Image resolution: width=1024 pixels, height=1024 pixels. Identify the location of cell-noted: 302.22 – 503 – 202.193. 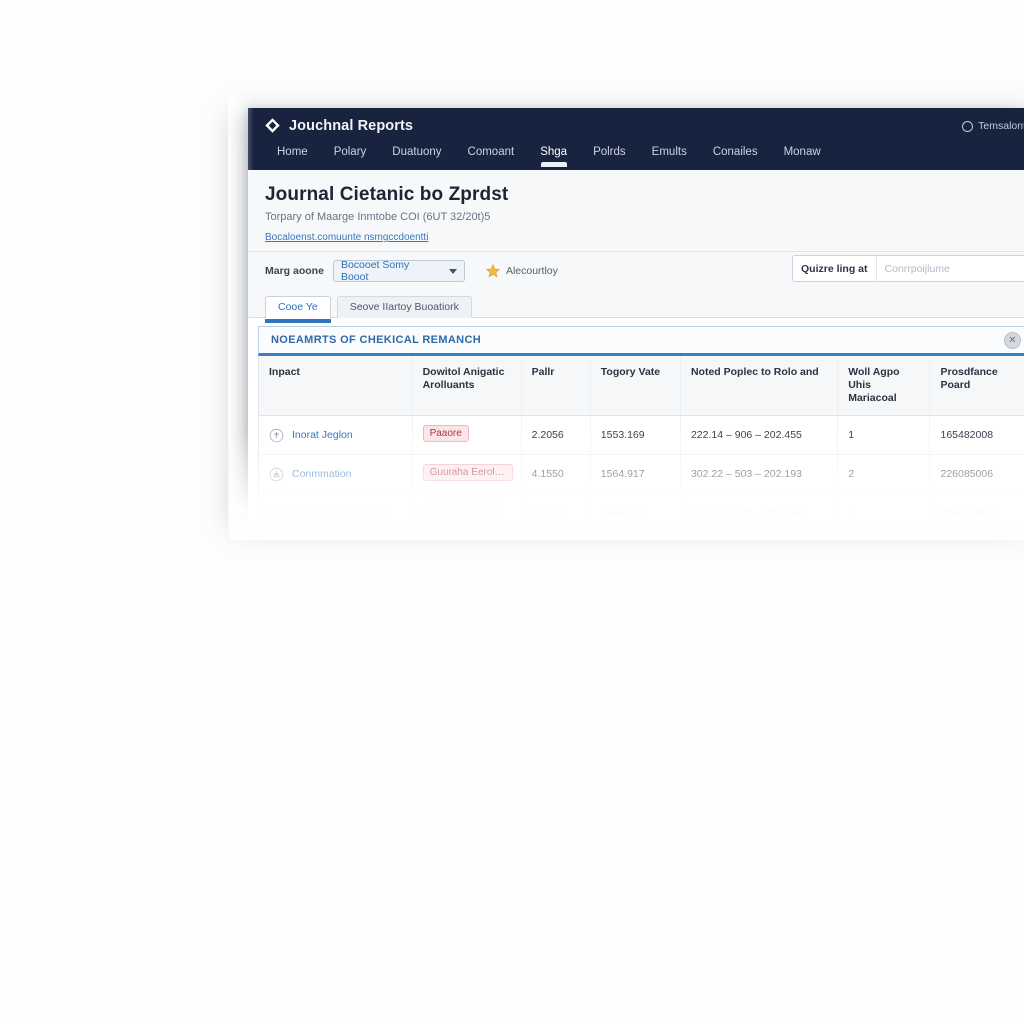
(759, 474).